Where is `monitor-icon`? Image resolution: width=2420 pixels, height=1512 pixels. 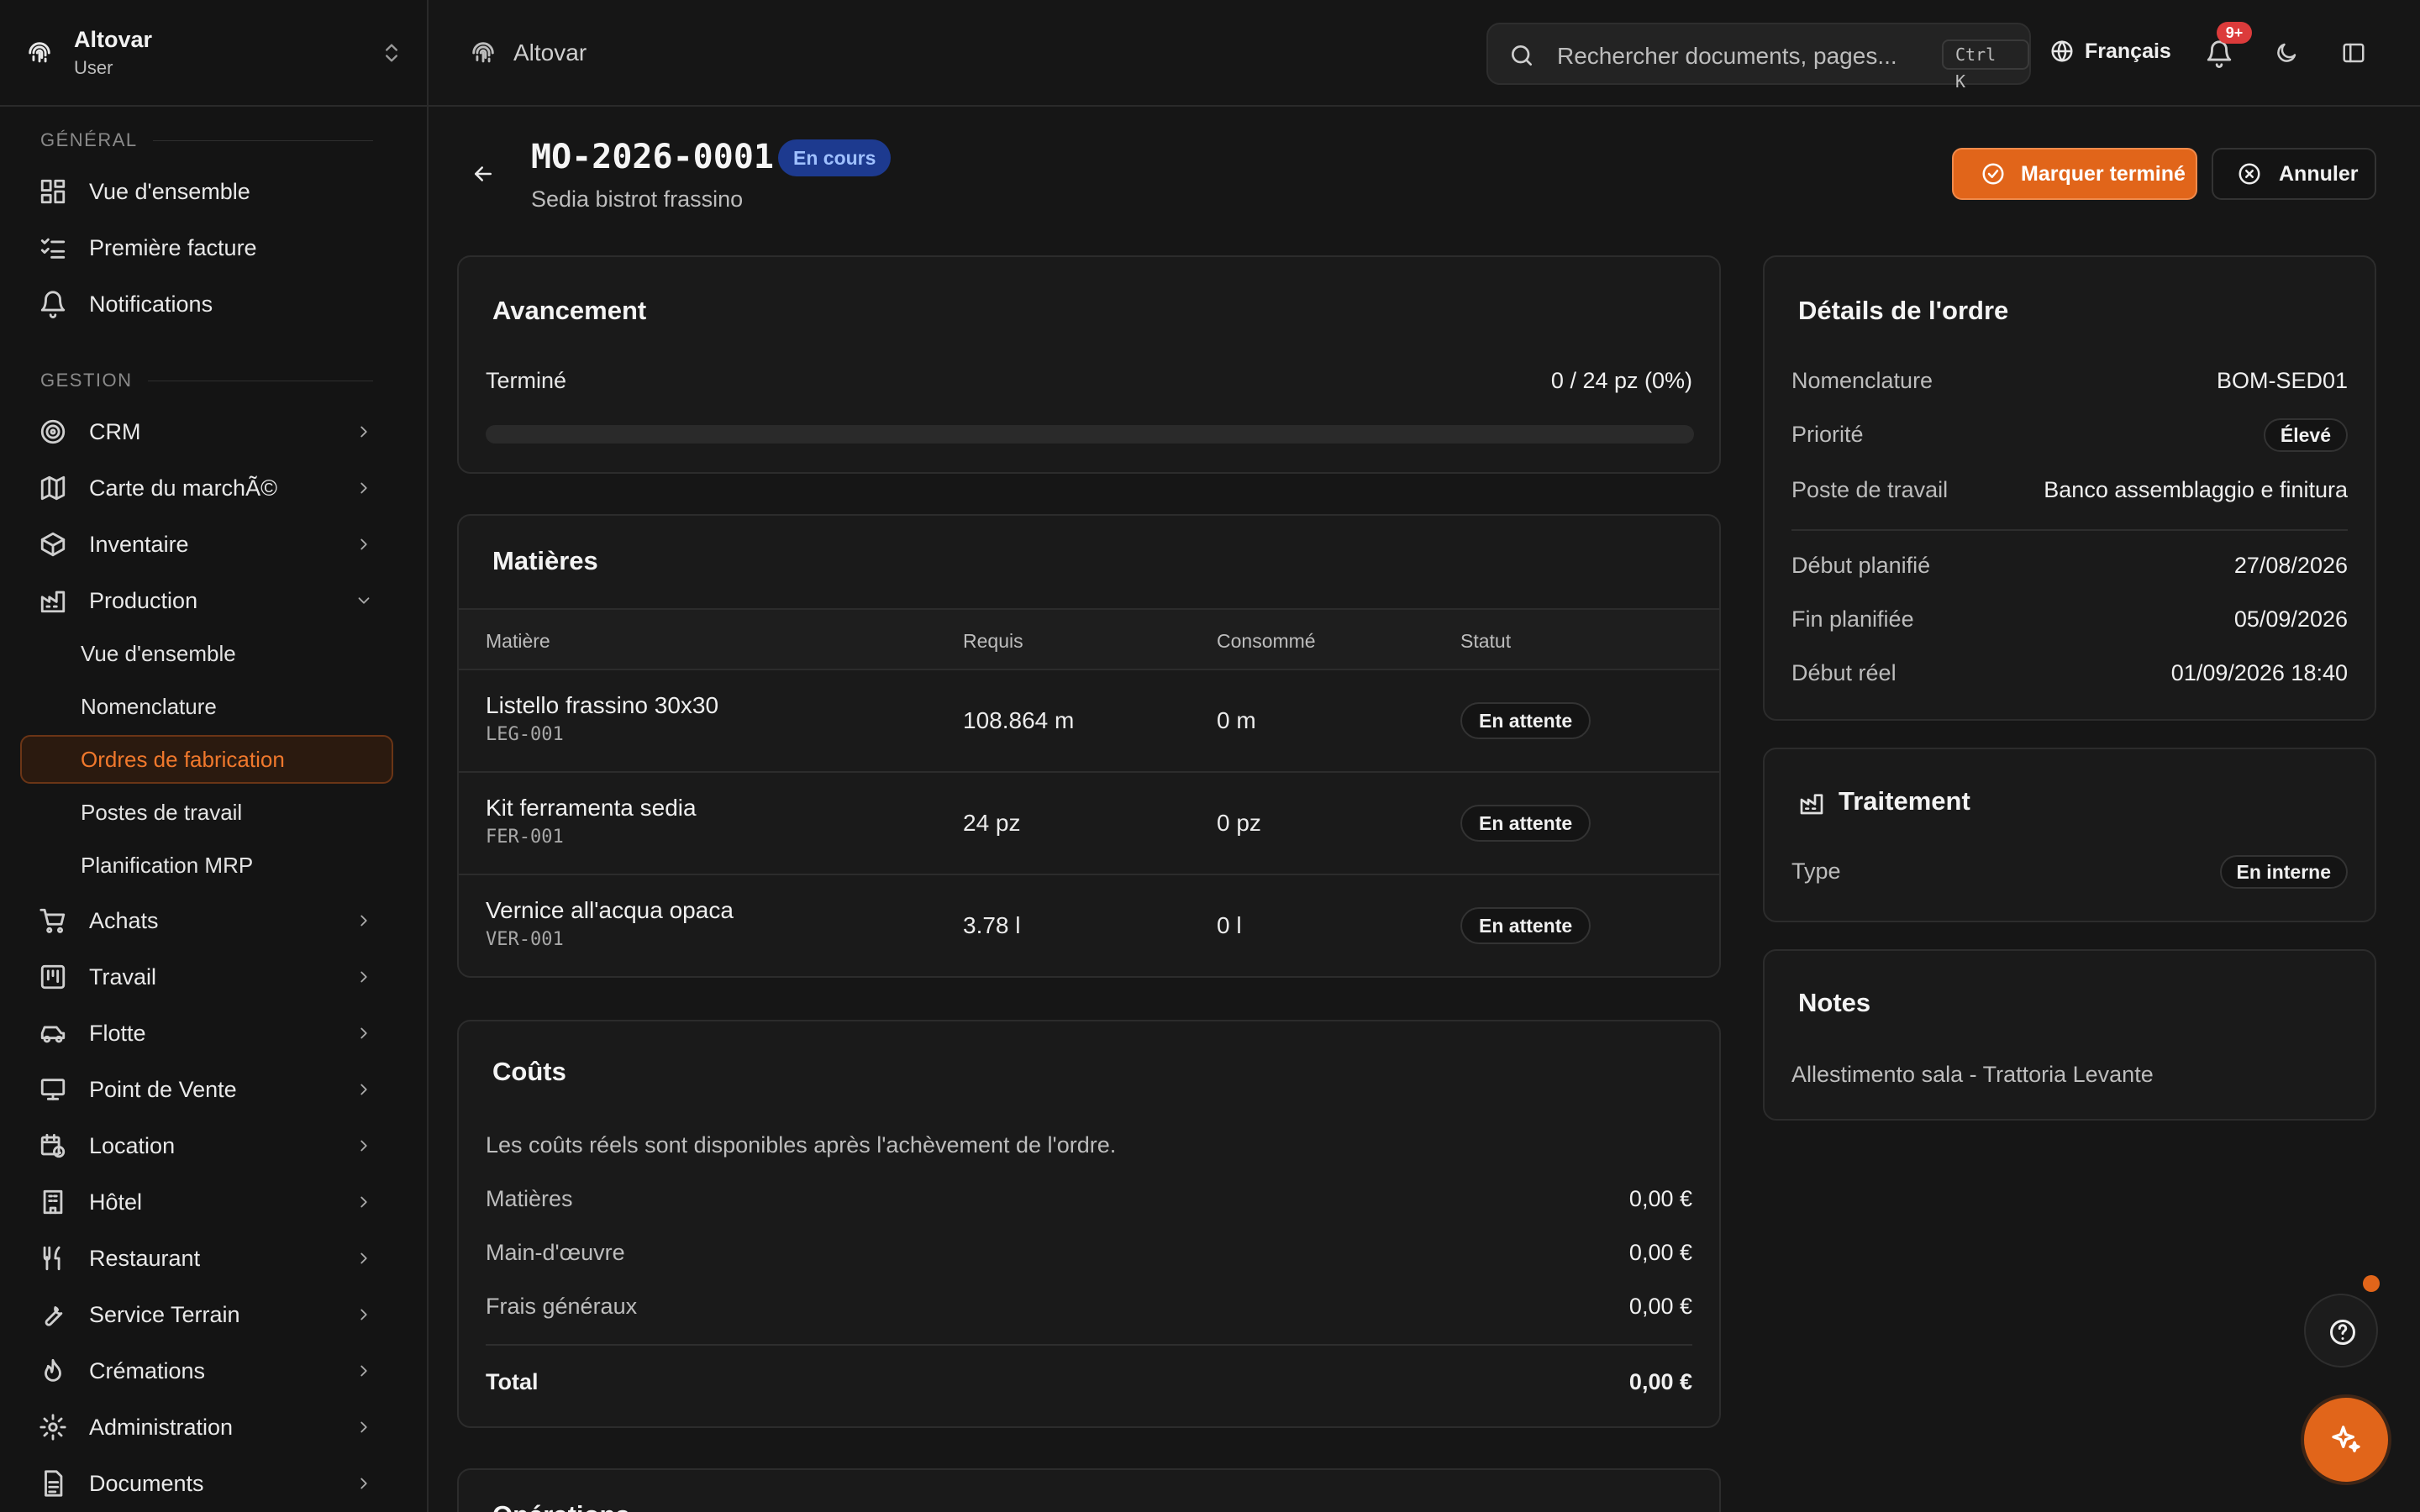
monitor-icon is located at coordinates (53, 1089).